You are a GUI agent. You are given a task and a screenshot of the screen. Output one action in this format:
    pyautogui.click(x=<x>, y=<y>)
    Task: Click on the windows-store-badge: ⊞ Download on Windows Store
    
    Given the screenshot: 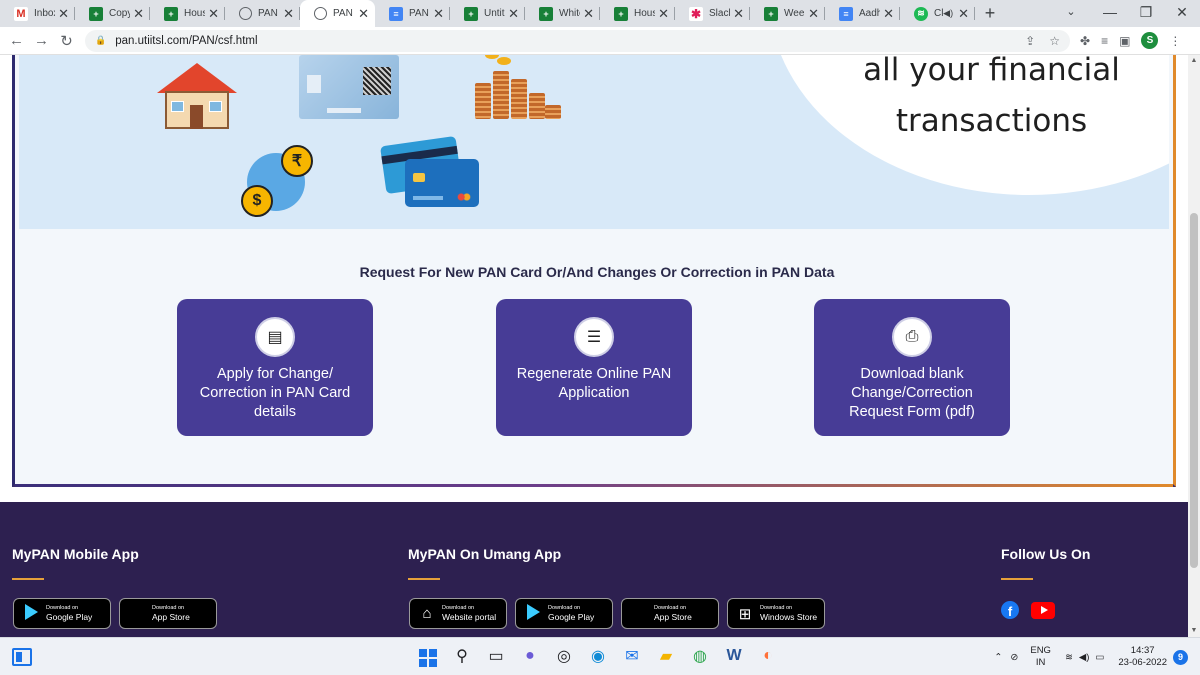 What is the action you would take?
    pyautogui.click(x=776, y=613)
    